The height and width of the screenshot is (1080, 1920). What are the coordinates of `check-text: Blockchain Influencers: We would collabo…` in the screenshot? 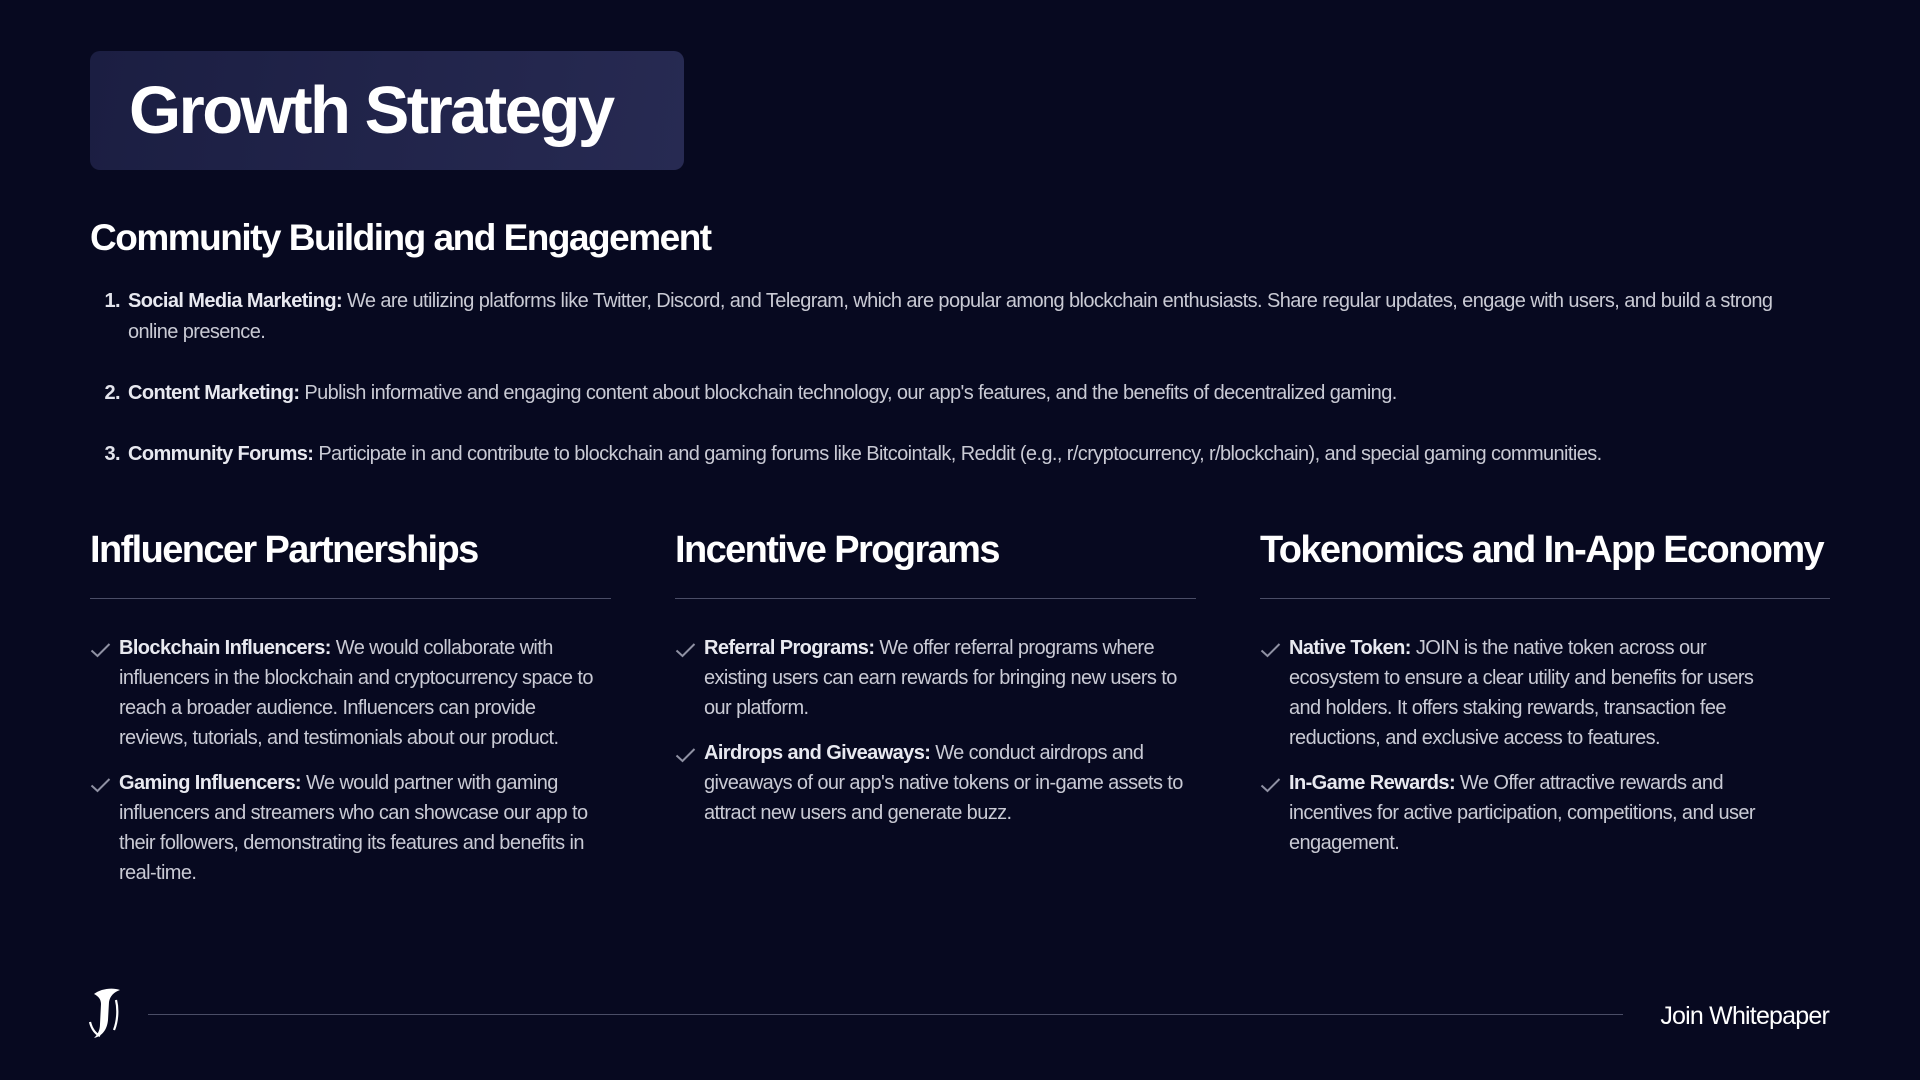 It's located at (359, 693).